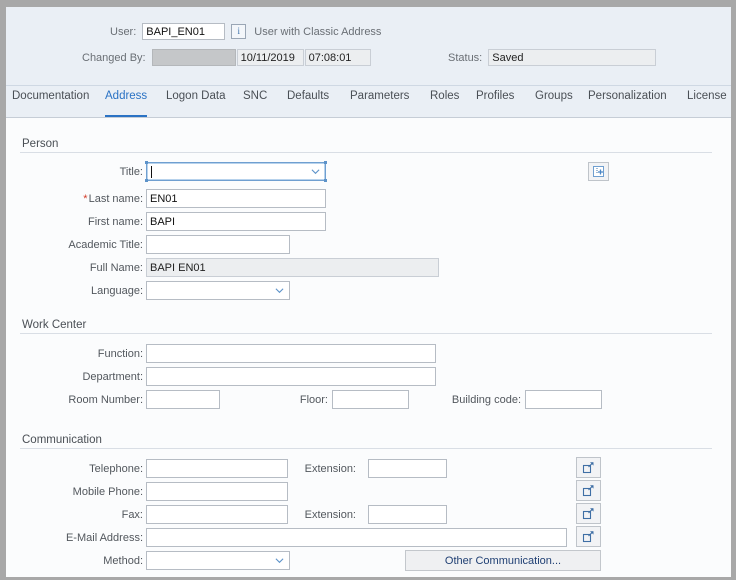 This screenshot has height=580, width=736. I want to click on method-label: Method:, so click(123, 561).